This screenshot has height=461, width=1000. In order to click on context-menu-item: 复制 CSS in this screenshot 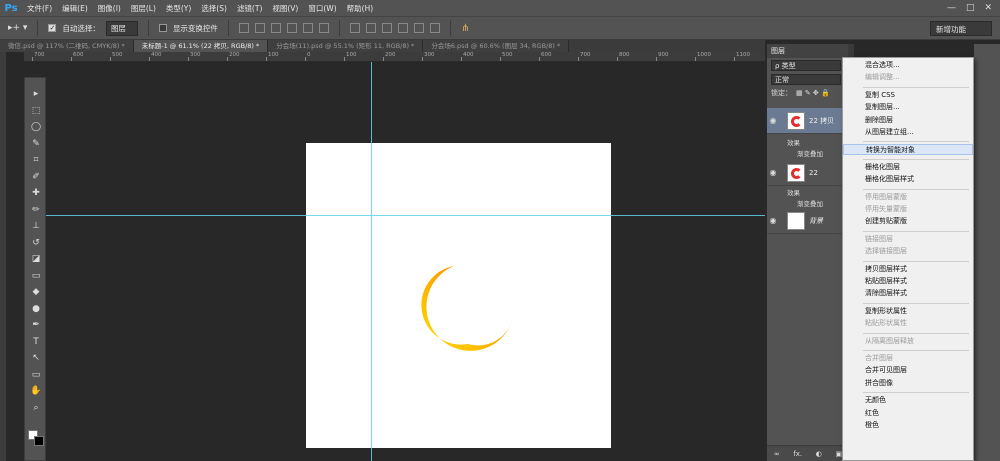, I will do `click(908, 95)`.